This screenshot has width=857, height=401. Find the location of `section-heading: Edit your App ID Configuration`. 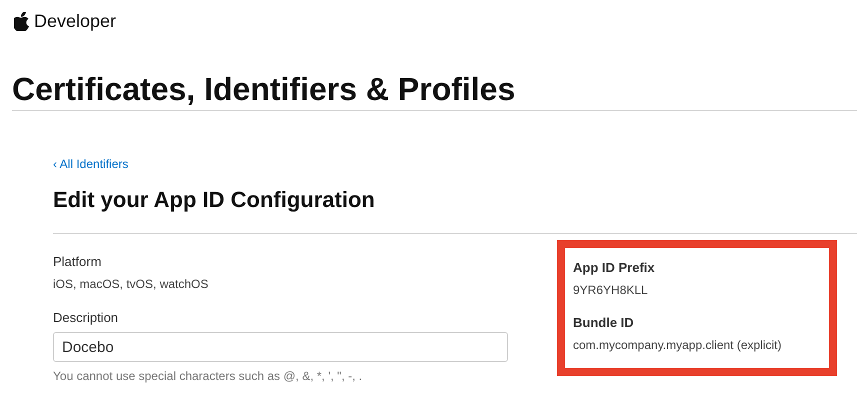

section-heading: Edit your App ID Configuration is located at coordinates (455, 210).